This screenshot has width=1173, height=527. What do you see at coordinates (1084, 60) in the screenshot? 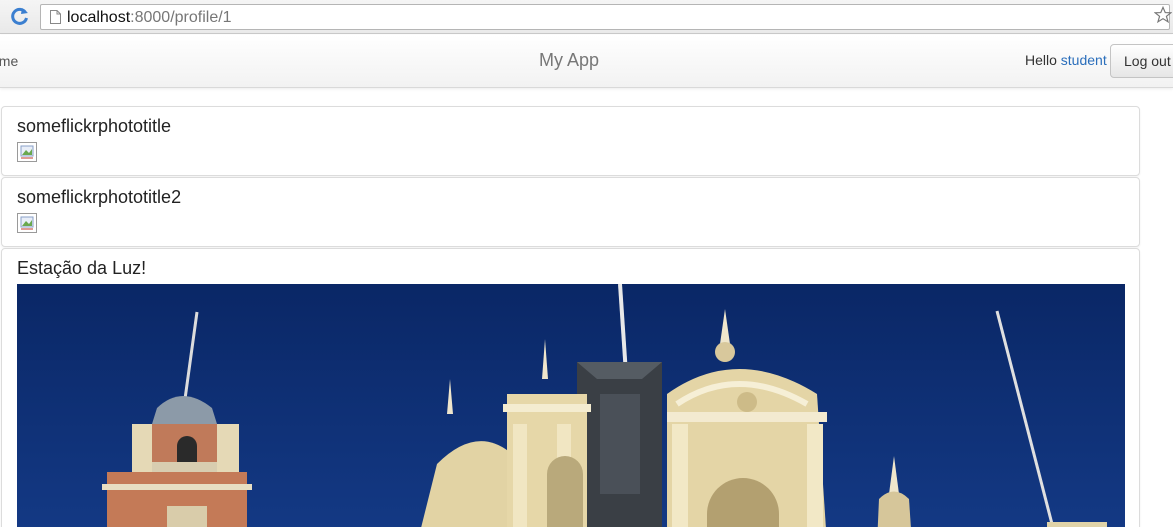
I see `username-link: student` at bounding box center [1084, 60].